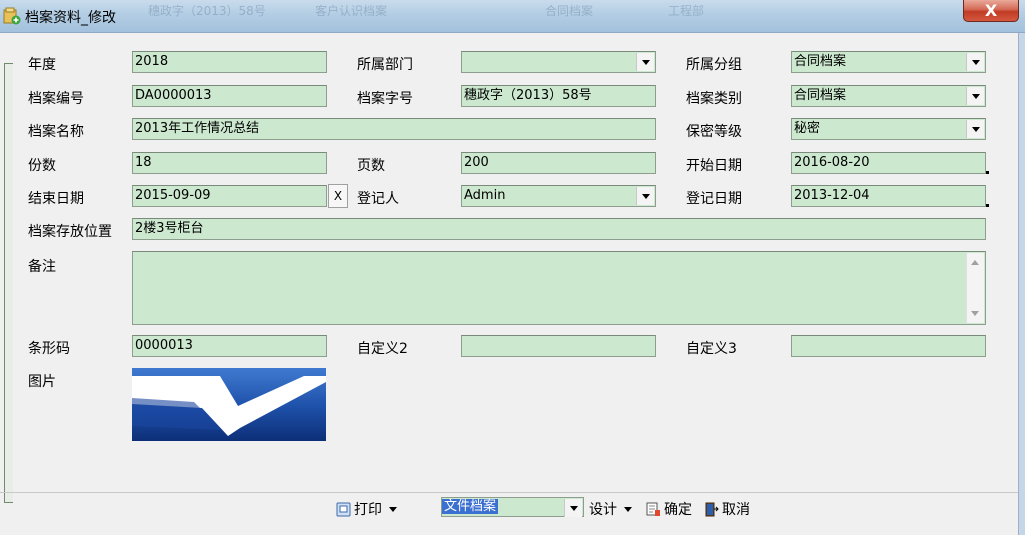 The width and height of the screenshot is (1025, 535). I want to click on clear-date-button: X, so click(338, 196).